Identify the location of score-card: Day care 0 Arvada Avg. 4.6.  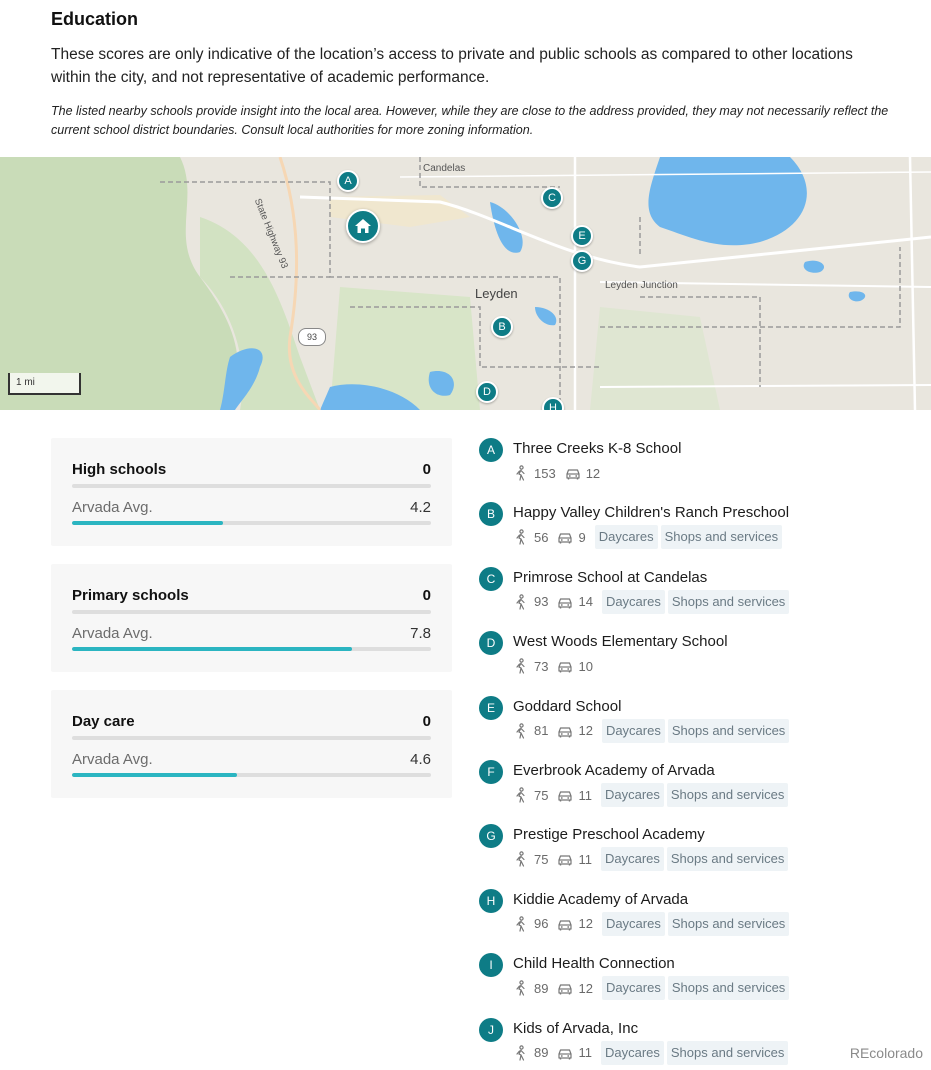
(251, 744).